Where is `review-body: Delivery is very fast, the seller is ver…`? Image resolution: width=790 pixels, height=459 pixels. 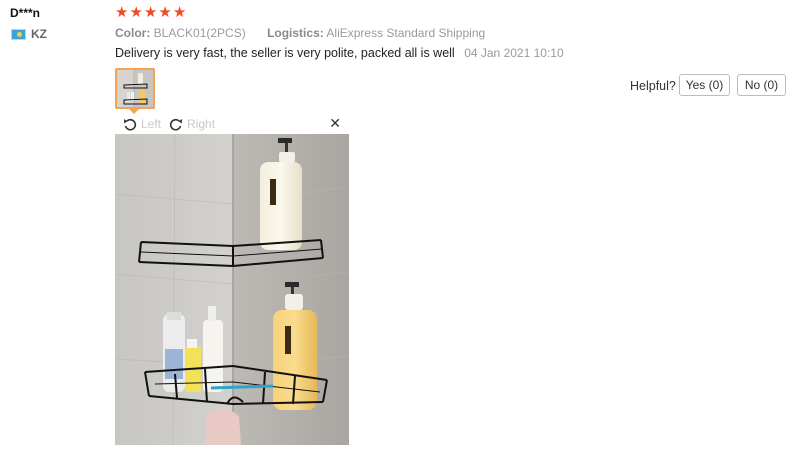 review-body: Delivery is very fast, the seller is ver… is located at coordinates (339, 53).